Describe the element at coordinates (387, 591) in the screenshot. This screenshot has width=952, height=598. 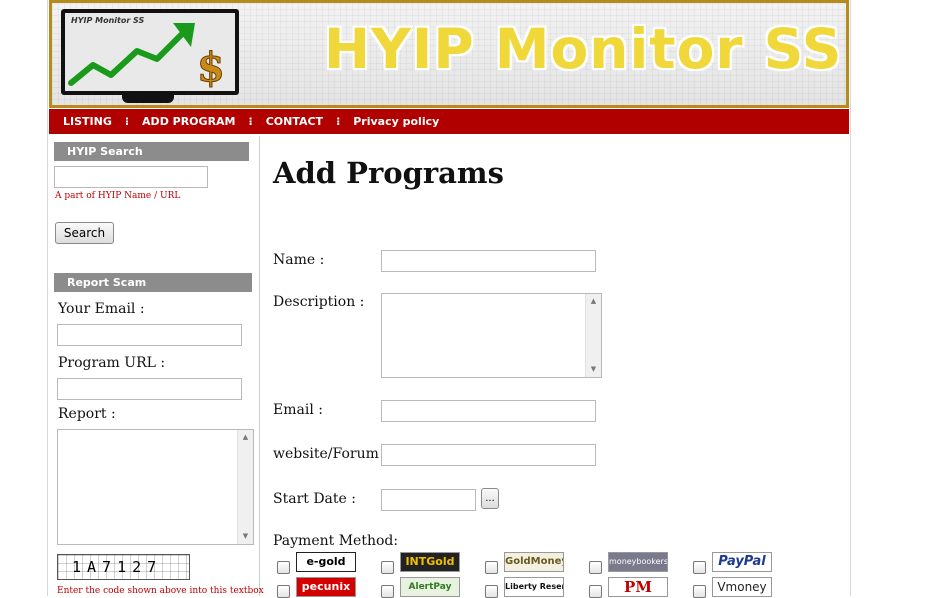
I see `alertpay-checkbox` at that location.